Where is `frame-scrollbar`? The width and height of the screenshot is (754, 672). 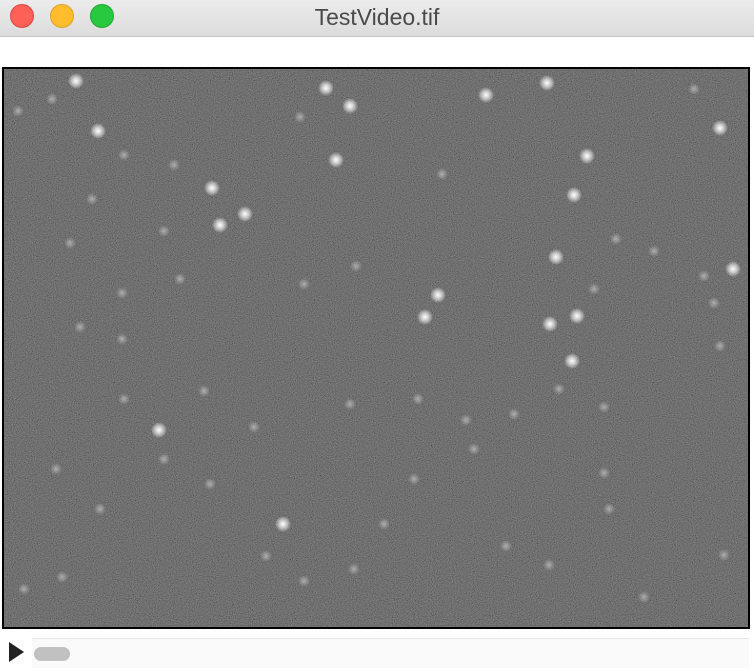
frame-scrollbar is located at coordinates (390, 653).